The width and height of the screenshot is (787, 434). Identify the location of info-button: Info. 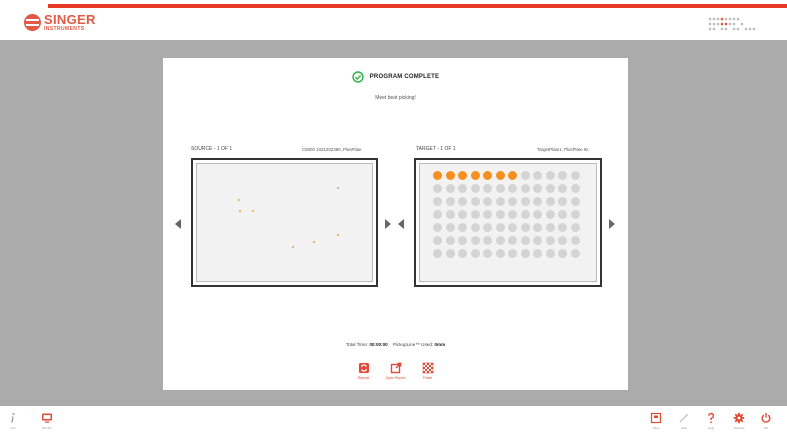
(13, 421).